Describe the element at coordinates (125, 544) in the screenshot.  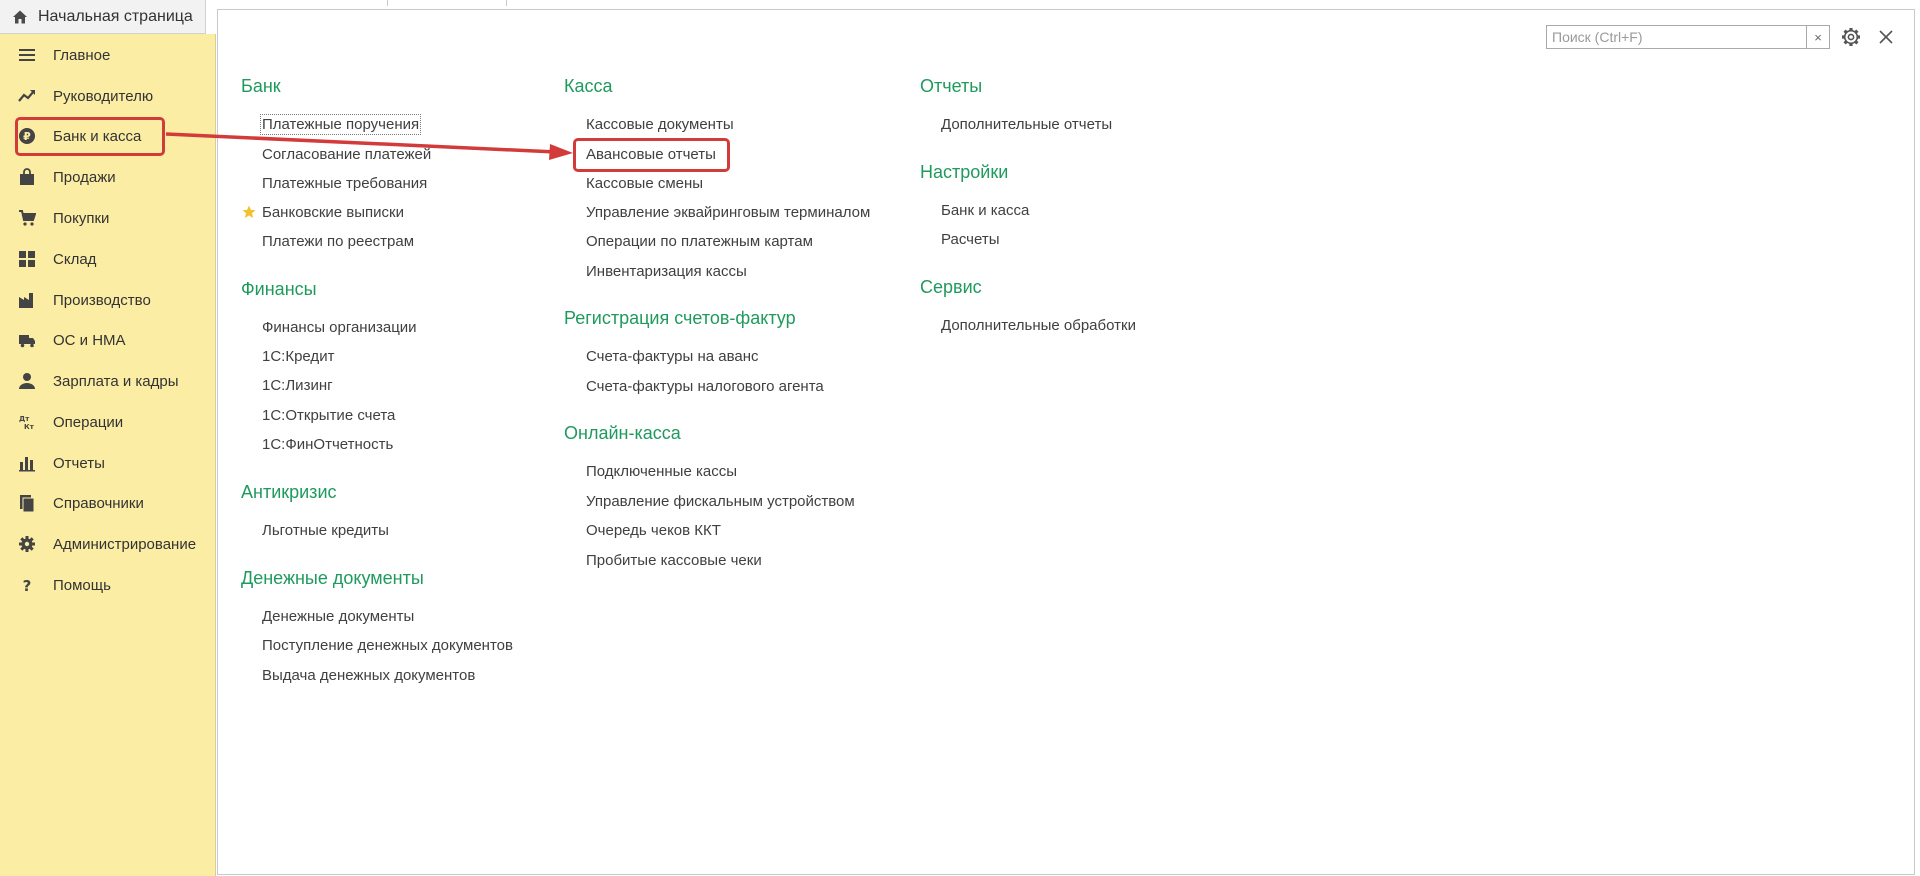
I see `sidebar-item-label: Администрирование` at that location.